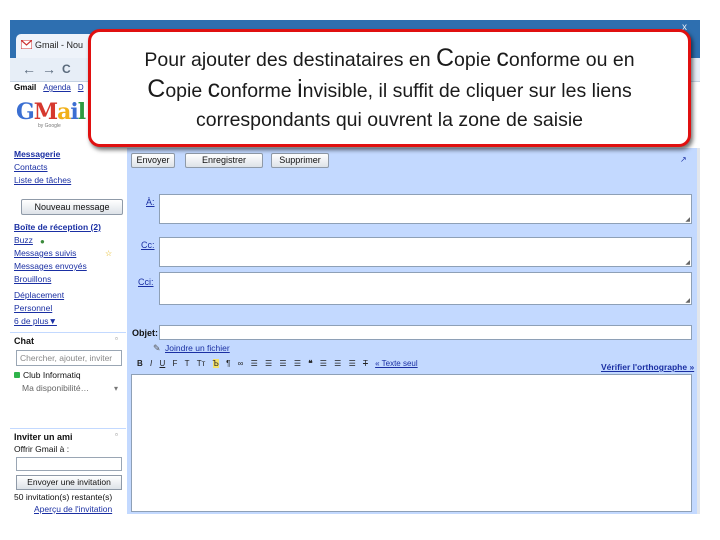  I want to click on browser-tab: Gmail - Nou, so click(56, 46).